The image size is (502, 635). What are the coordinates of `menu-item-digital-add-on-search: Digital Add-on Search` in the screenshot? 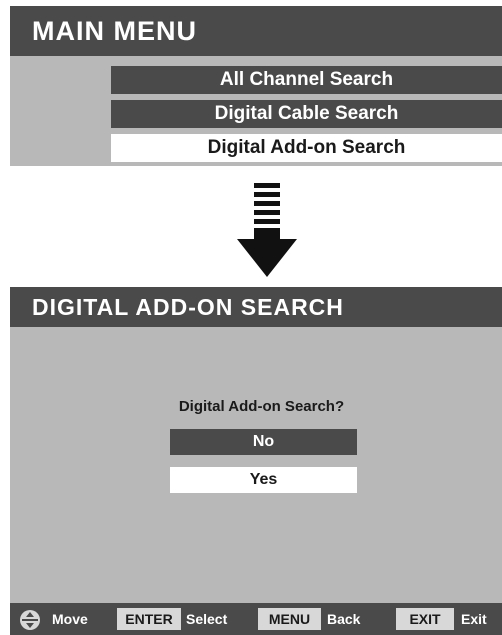 It's located at (306, 148).